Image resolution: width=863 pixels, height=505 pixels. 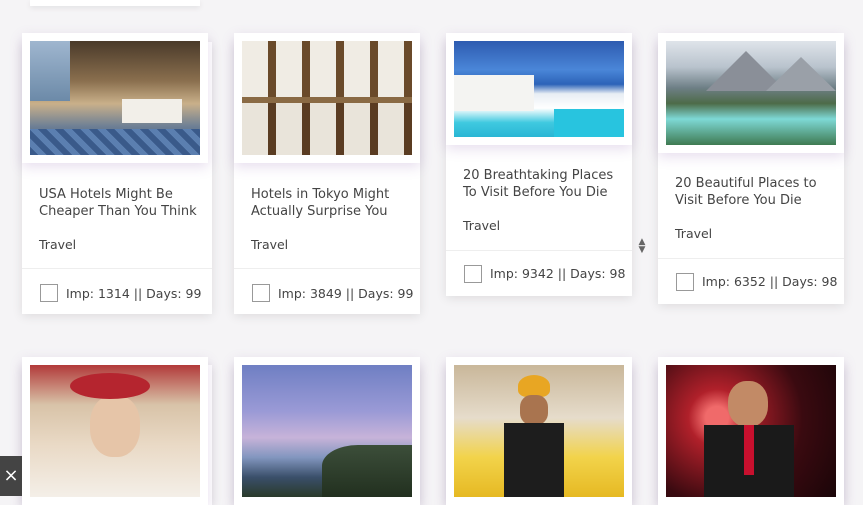 I want to click on capsule-hotel-image, so click(x=327, y=98).